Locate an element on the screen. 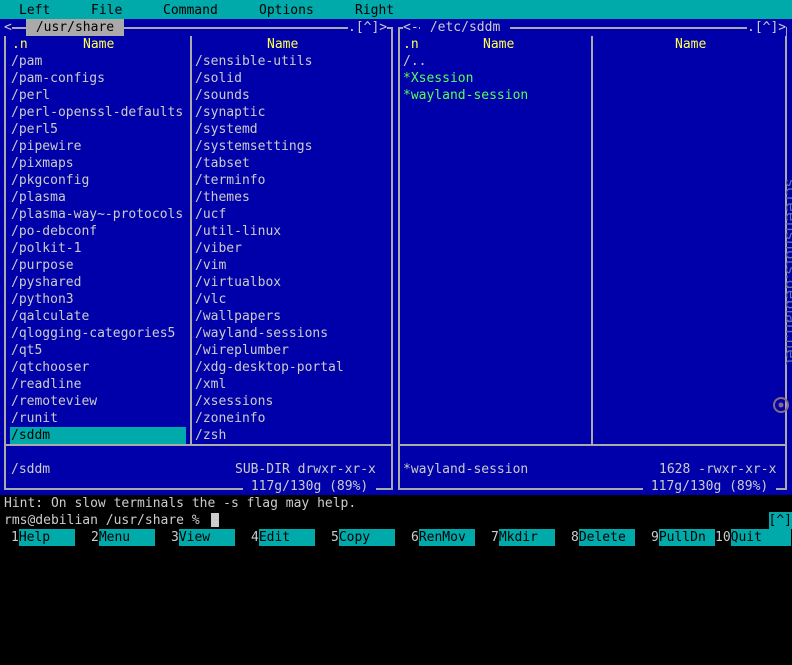  right-panel-path: /etc/sddm is located at coordinates (465, 27).